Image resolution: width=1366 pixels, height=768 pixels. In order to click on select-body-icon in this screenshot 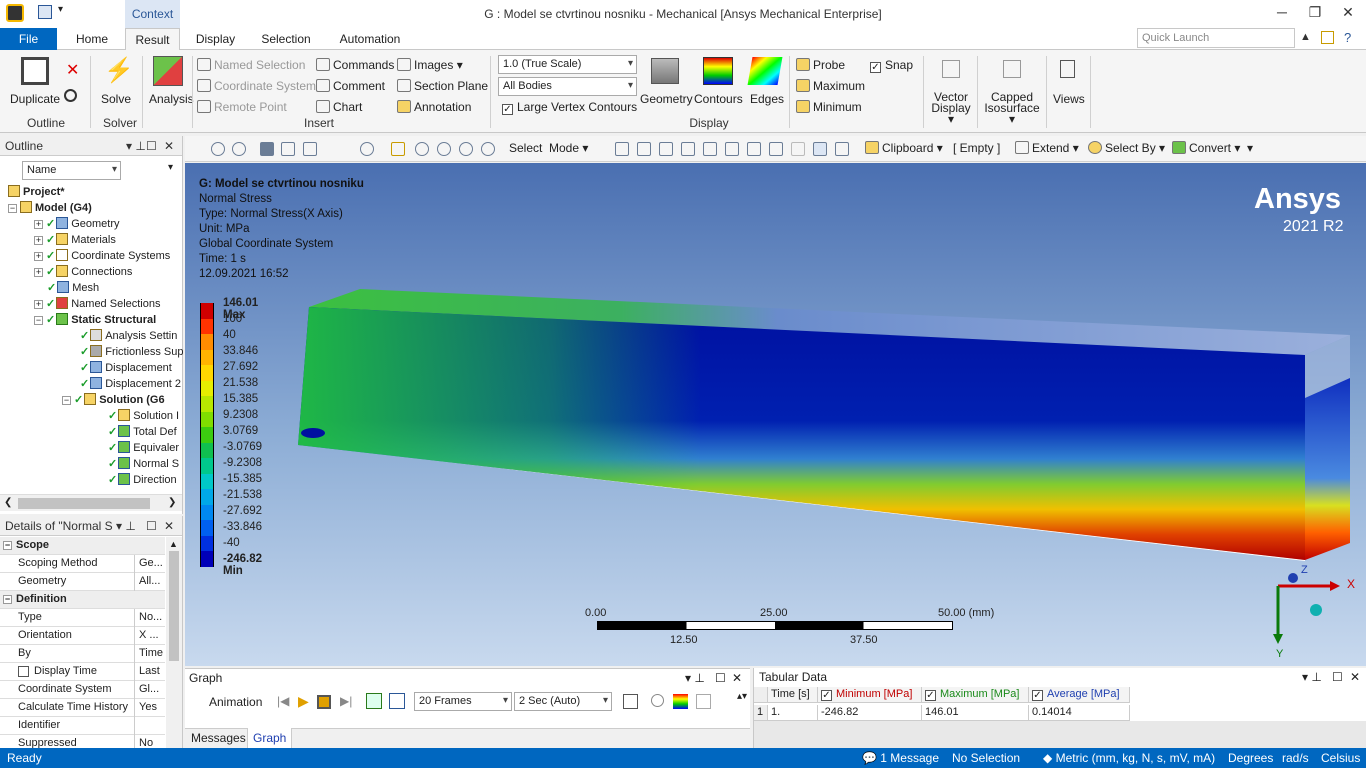, I will do `click(688, 149)`.